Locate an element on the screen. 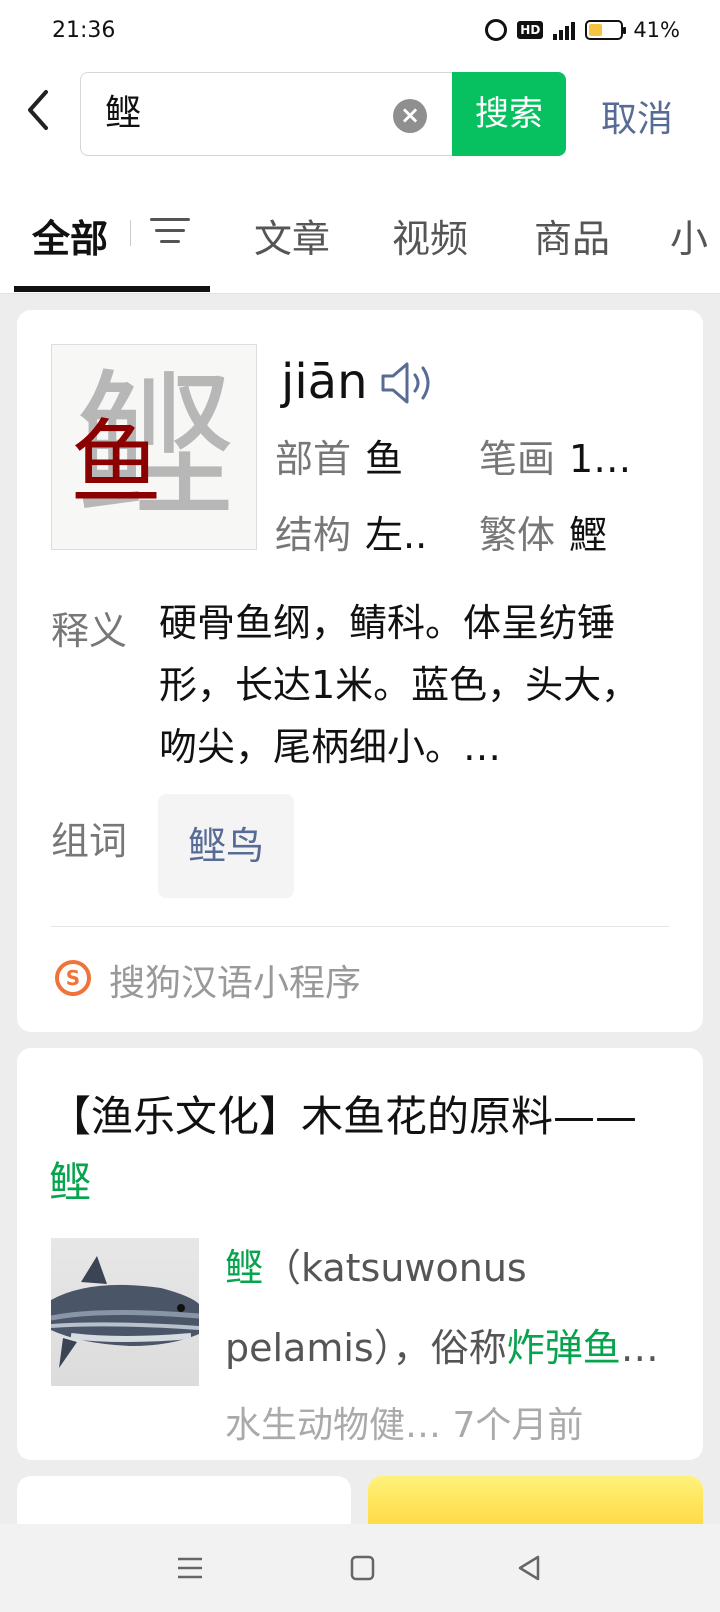  pinyin: jiān is located at coordinates (324, 382).